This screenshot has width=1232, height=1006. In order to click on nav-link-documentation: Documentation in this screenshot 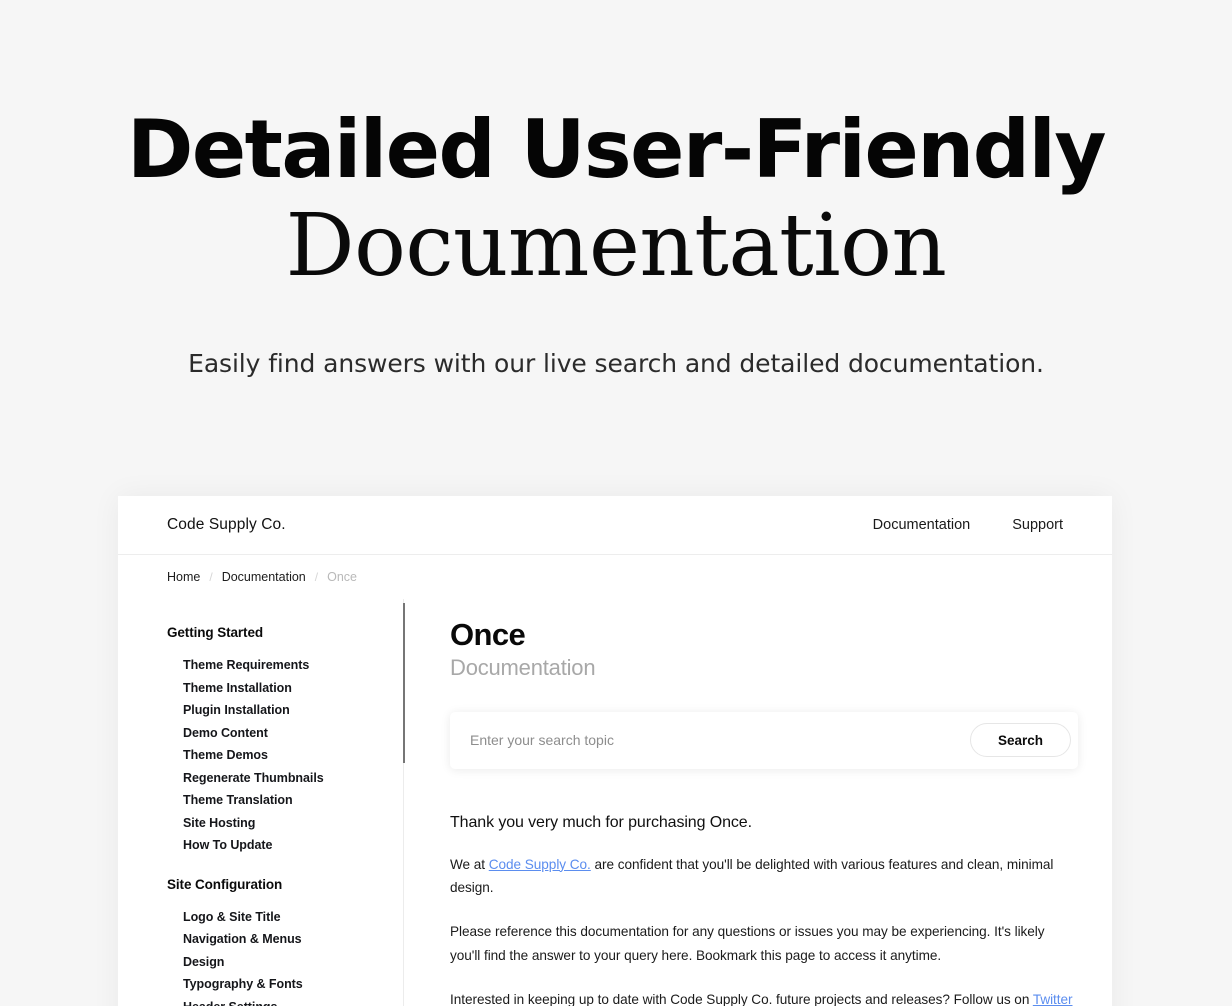, I will do `click(922, 525)`.